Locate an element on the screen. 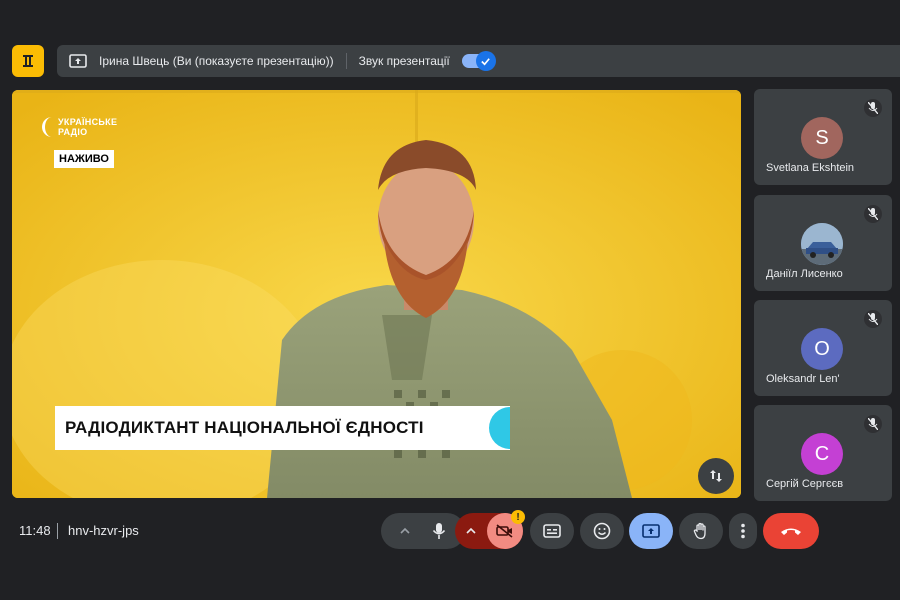 The width and height of the screenshot is (900, 600). audio-controls is located at coordinates (423, 531).